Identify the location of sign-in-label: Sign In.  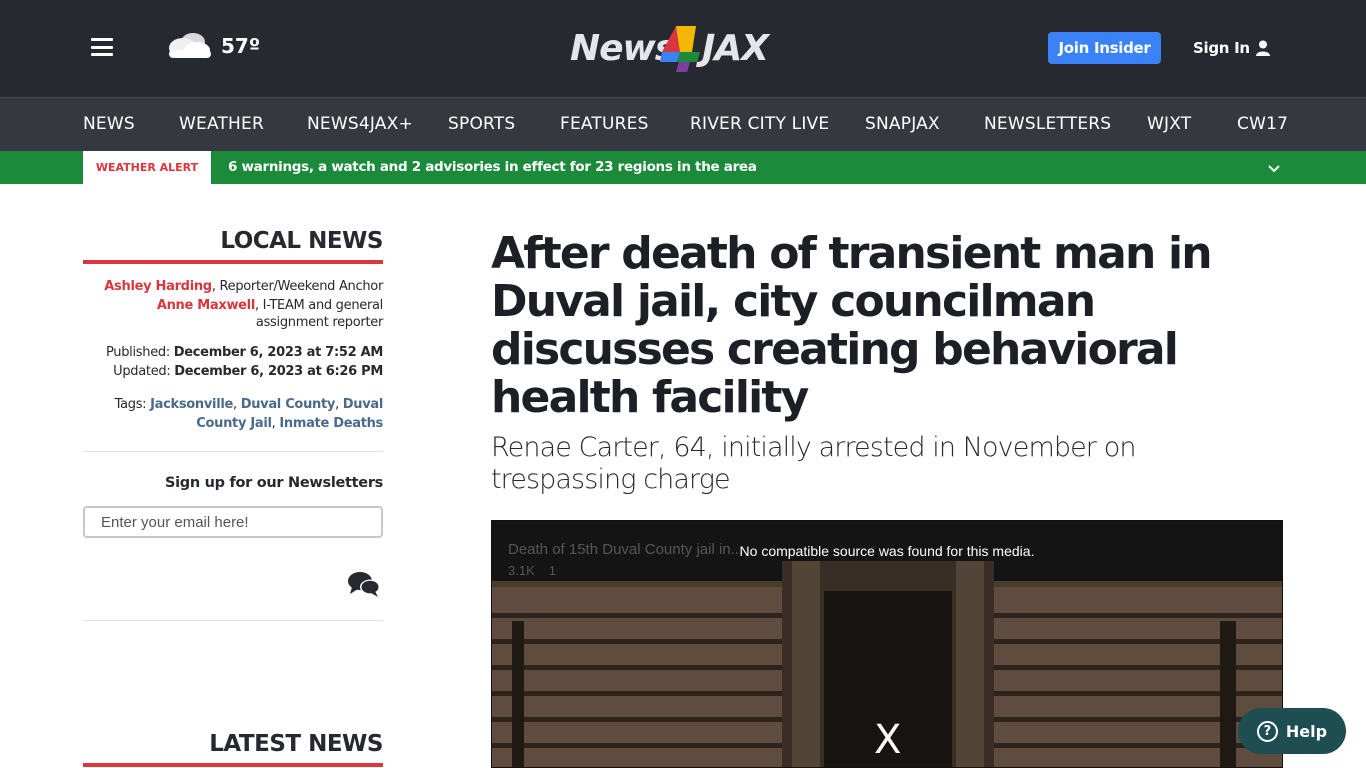
(1221, 48).